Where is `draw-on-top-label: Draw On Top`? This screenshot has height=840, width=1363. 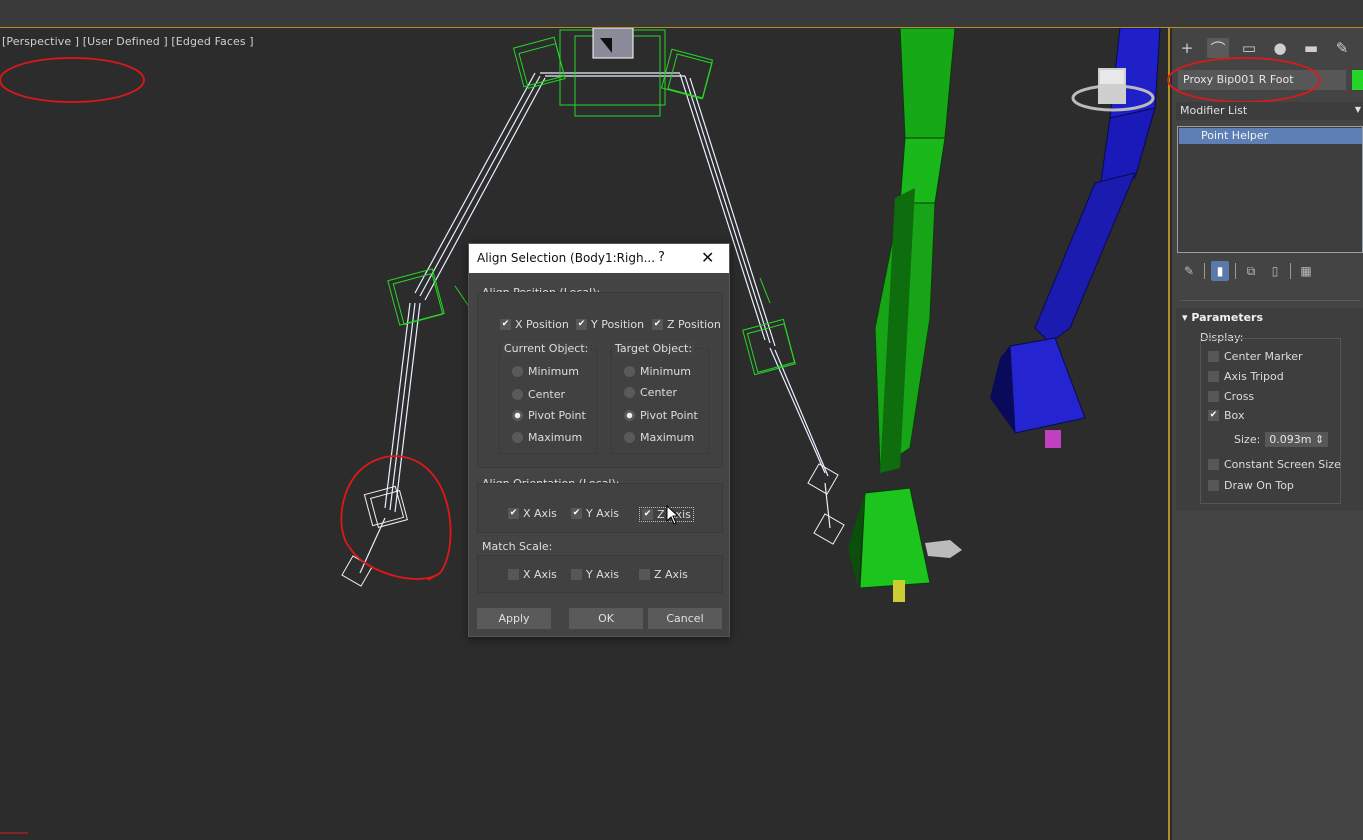
draw-on-top-label: Draw On Top is located at coordinates (1259, 485).